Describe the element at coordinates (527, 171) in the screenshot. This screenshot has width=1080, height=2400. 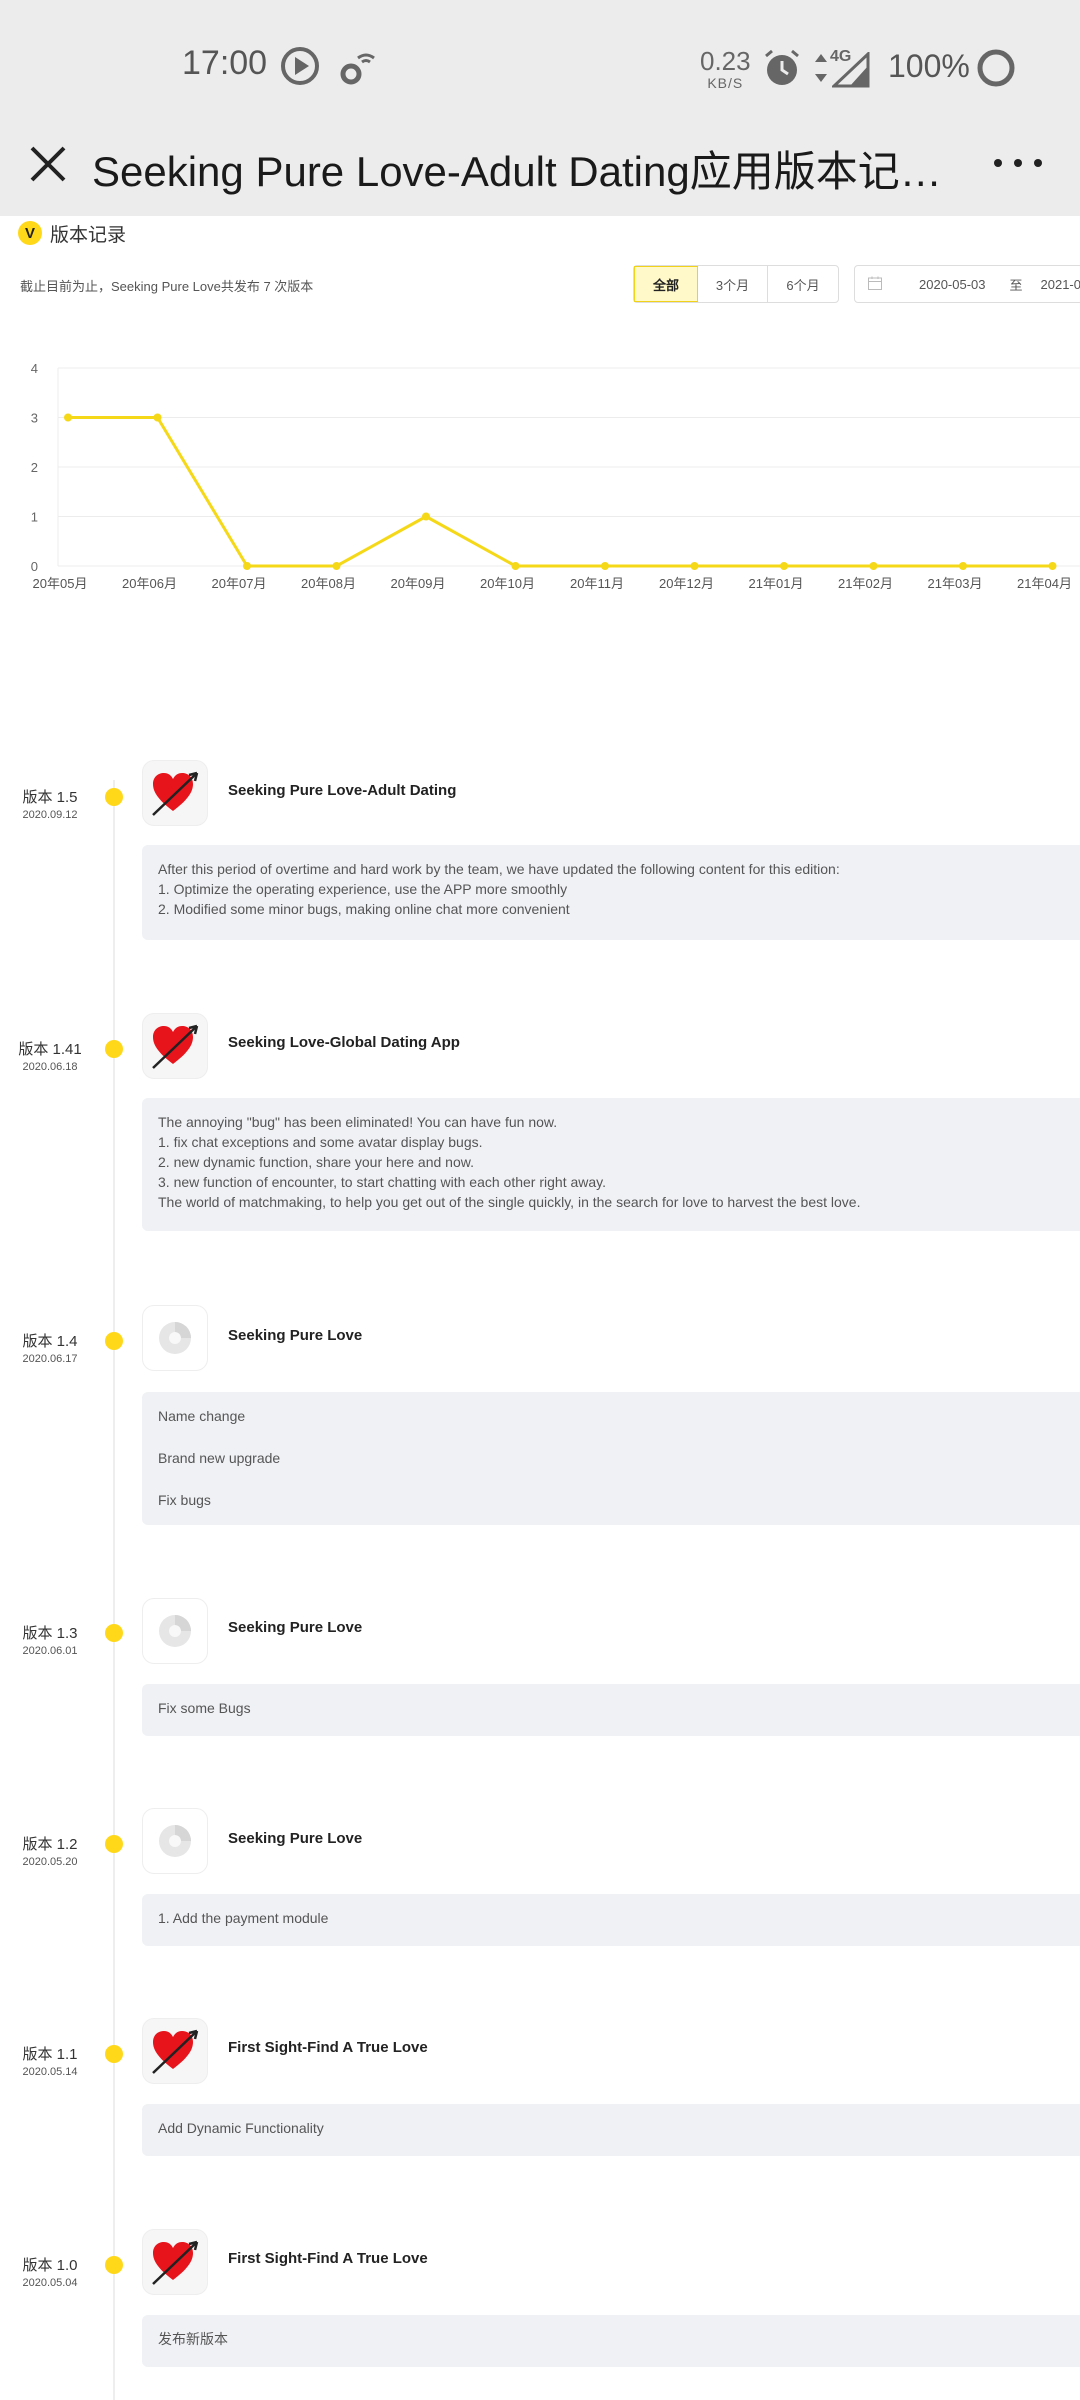
I see `page-title: Seeking Pure Love-Adult Dating应用版本记录查询` at that location.